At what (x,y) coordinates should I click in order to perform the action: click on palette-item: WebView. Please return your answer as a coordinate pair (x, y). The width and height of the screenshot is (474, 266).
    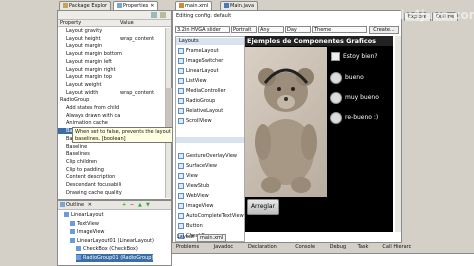
    Looking at the image, I should click on (193, 196).